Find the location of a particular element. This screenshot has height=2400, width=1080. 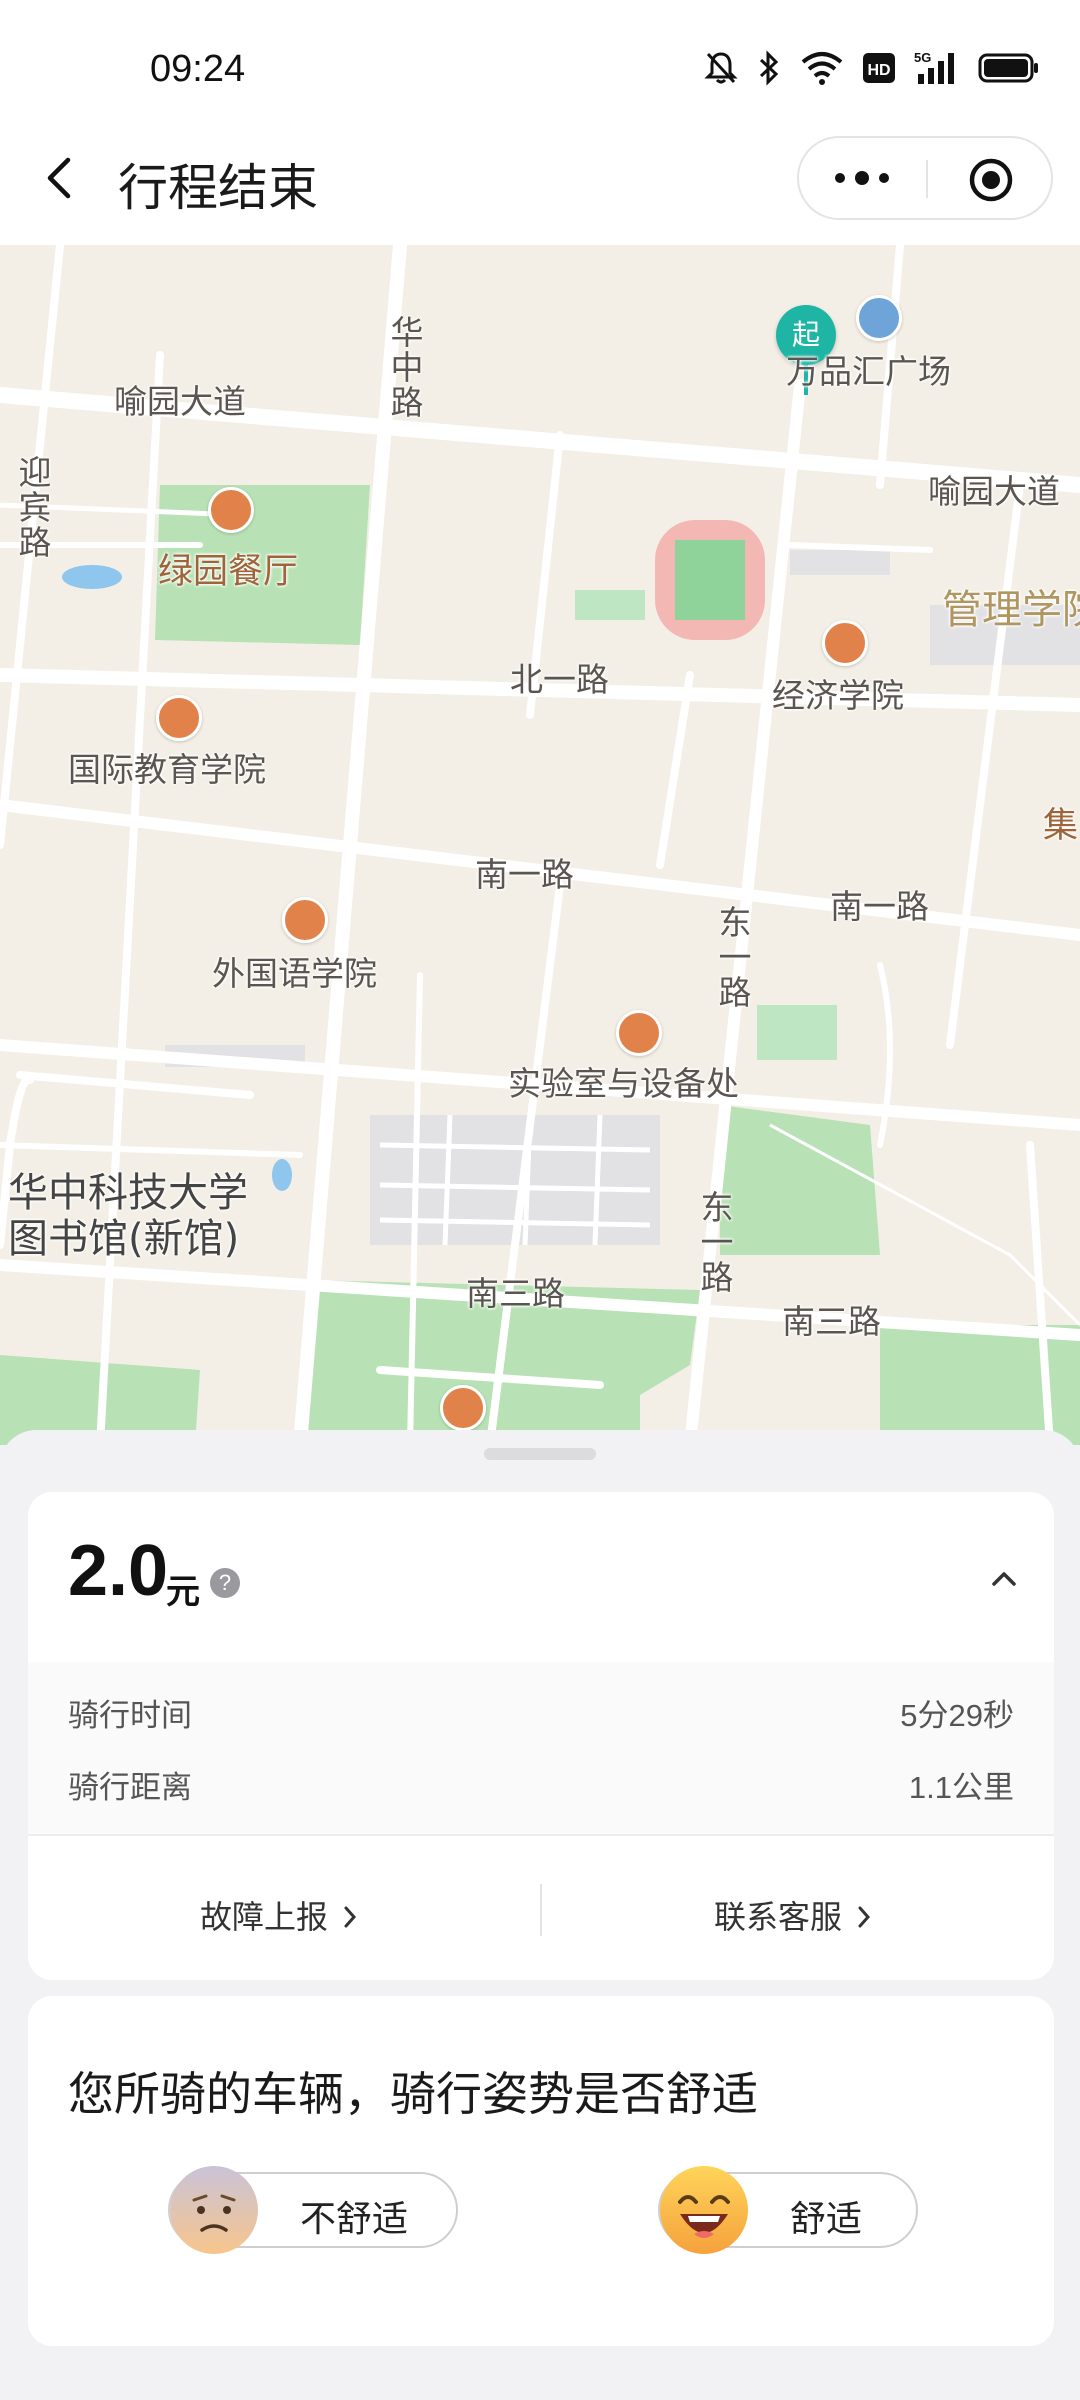

target-close-icon is located at coordinates (991, 180).